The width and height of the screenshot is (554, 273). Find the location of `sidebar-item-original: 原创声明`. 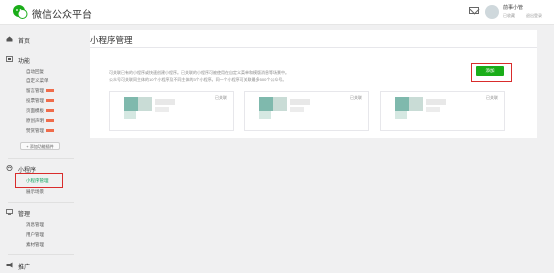

sidebar-item-original: 原创声明 is located at coordinates (40, 121).